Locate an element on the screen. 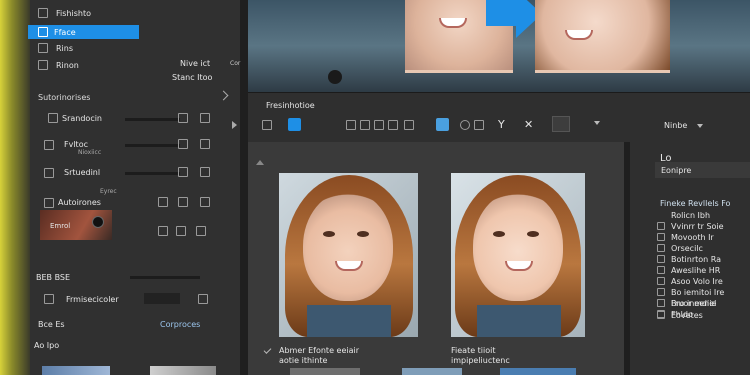  bottom-section-slider is located at coordinates (165, 277).